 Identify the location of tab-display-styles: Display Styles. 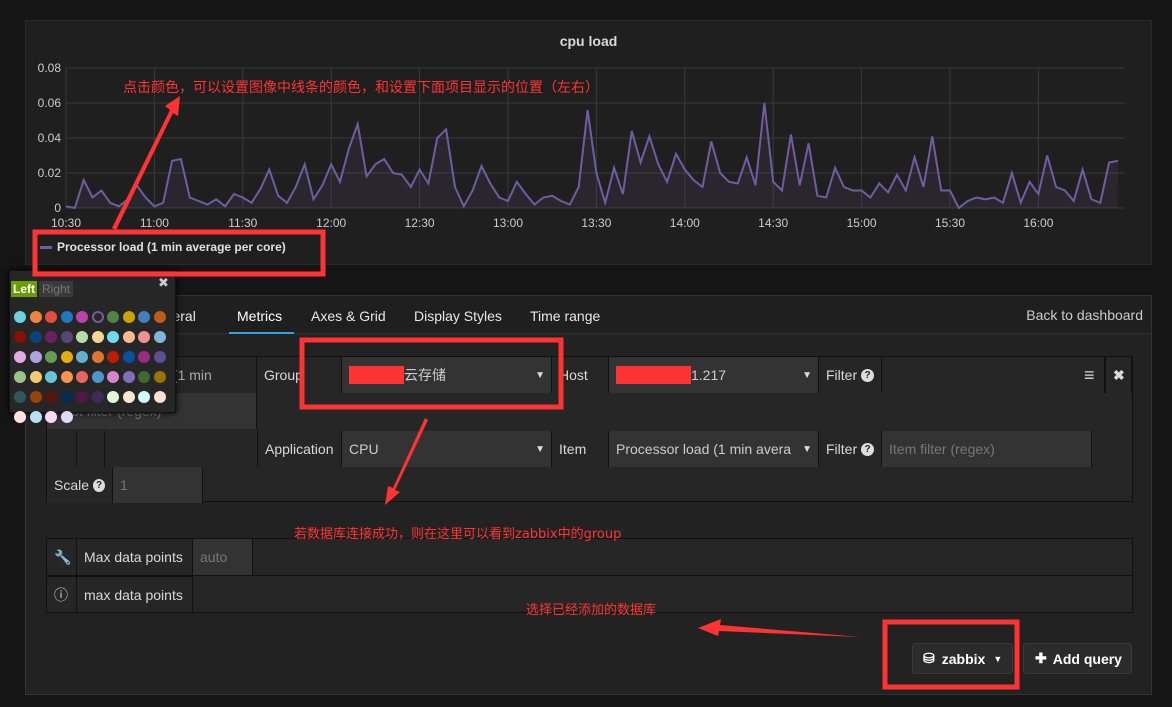
(458, 316).